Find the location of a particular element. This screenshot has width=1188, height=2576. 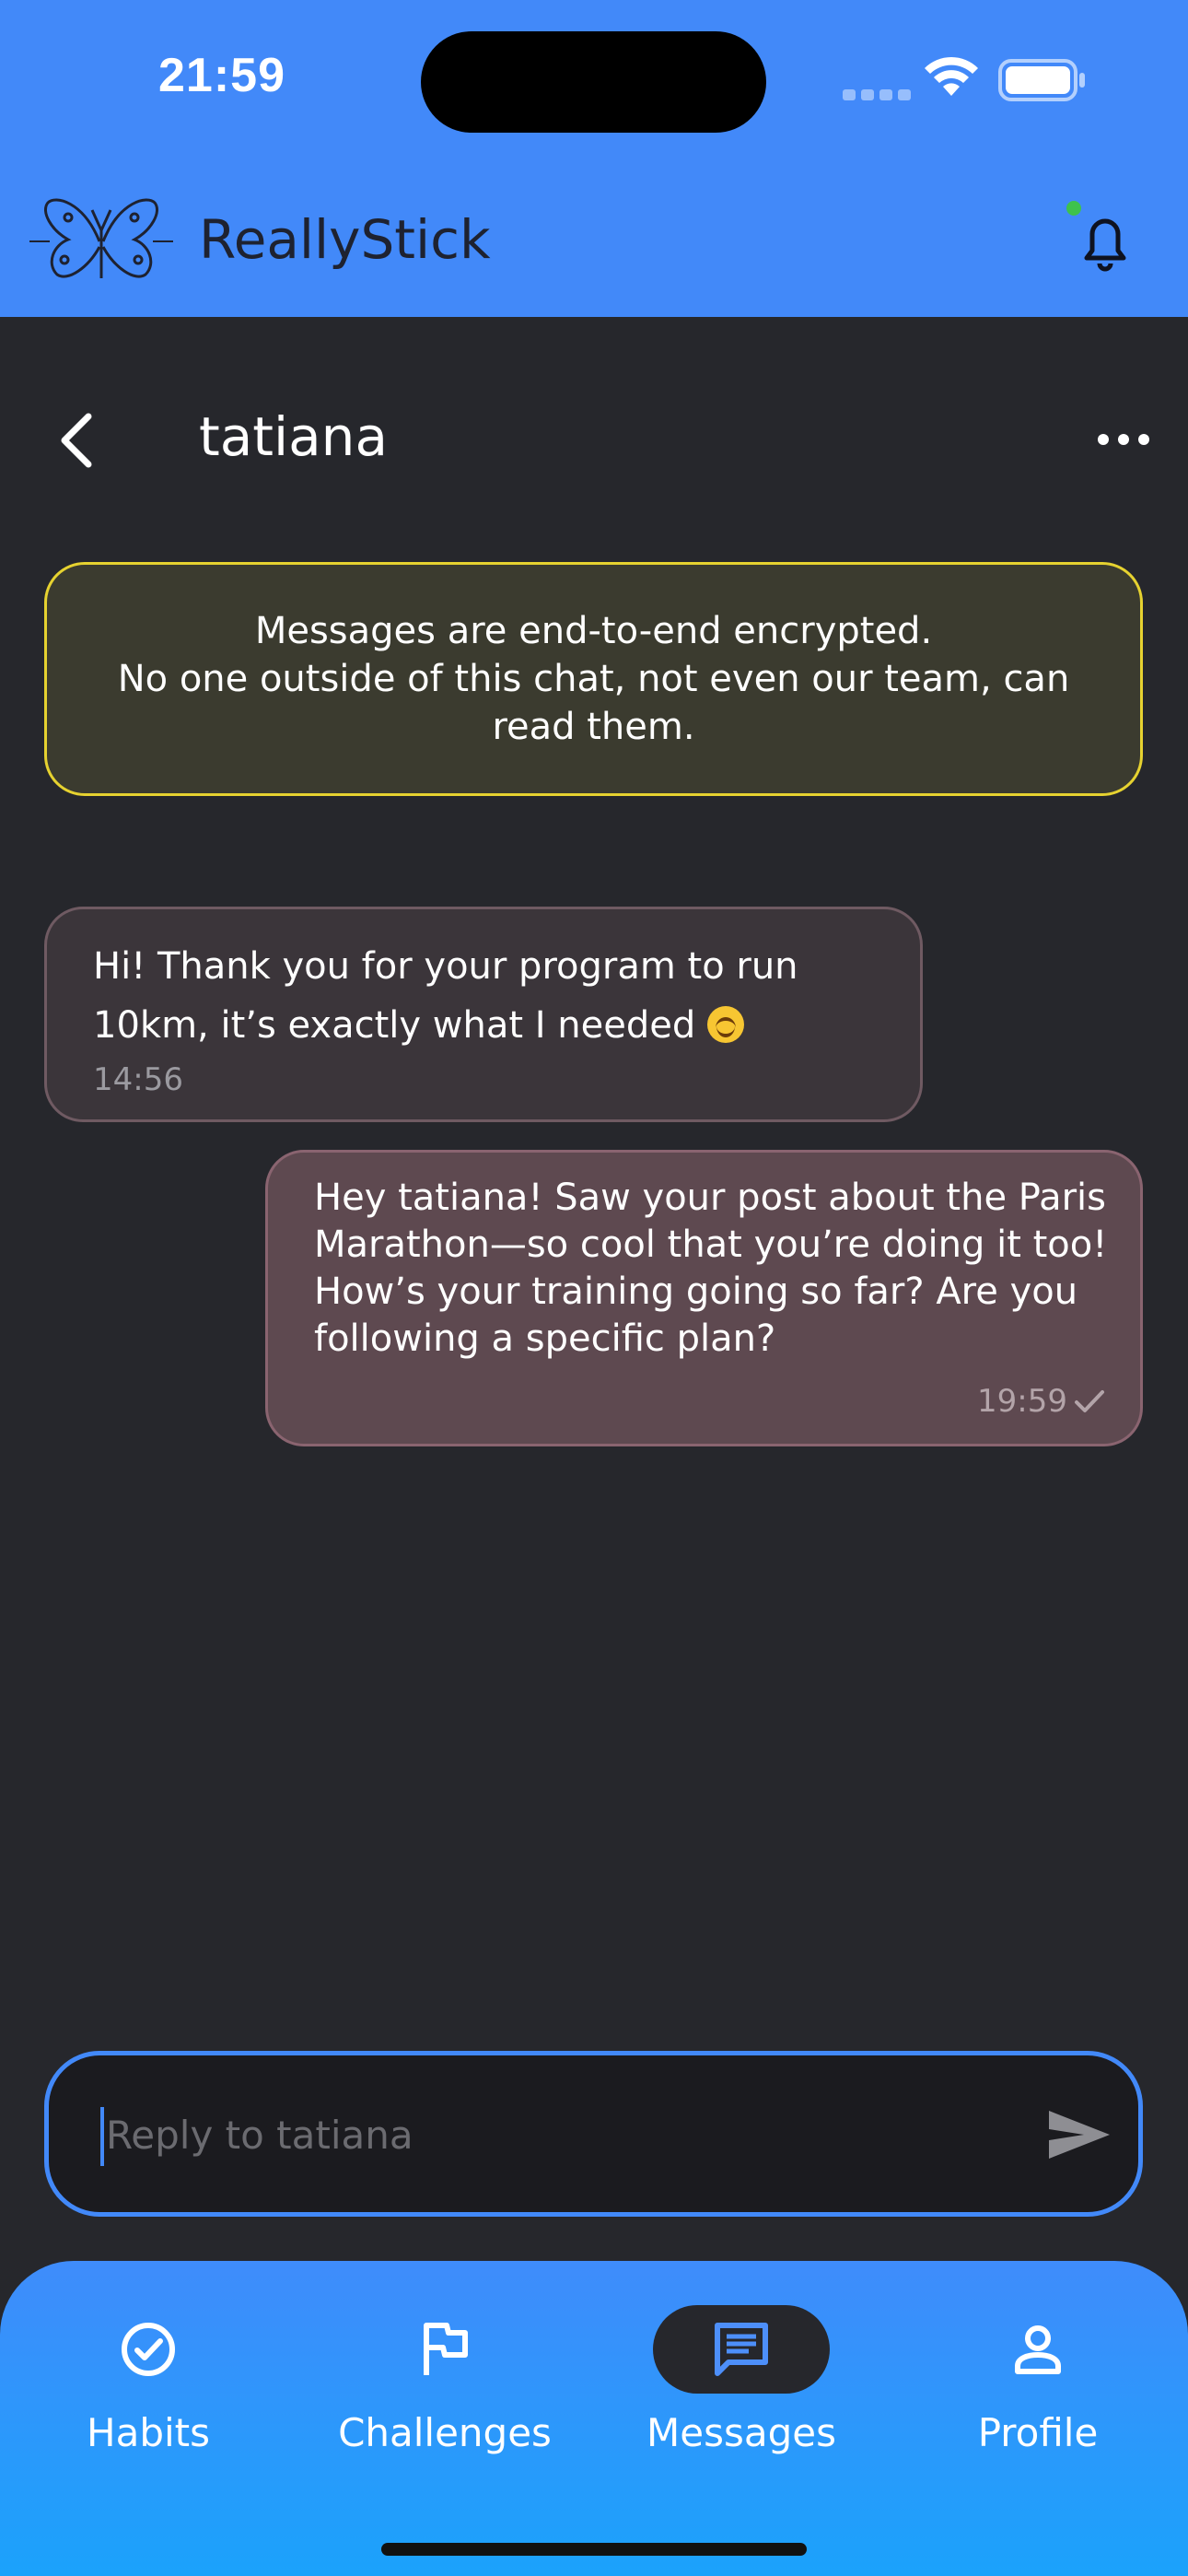

notice-line: read them. is located at coordinates (593, 727).